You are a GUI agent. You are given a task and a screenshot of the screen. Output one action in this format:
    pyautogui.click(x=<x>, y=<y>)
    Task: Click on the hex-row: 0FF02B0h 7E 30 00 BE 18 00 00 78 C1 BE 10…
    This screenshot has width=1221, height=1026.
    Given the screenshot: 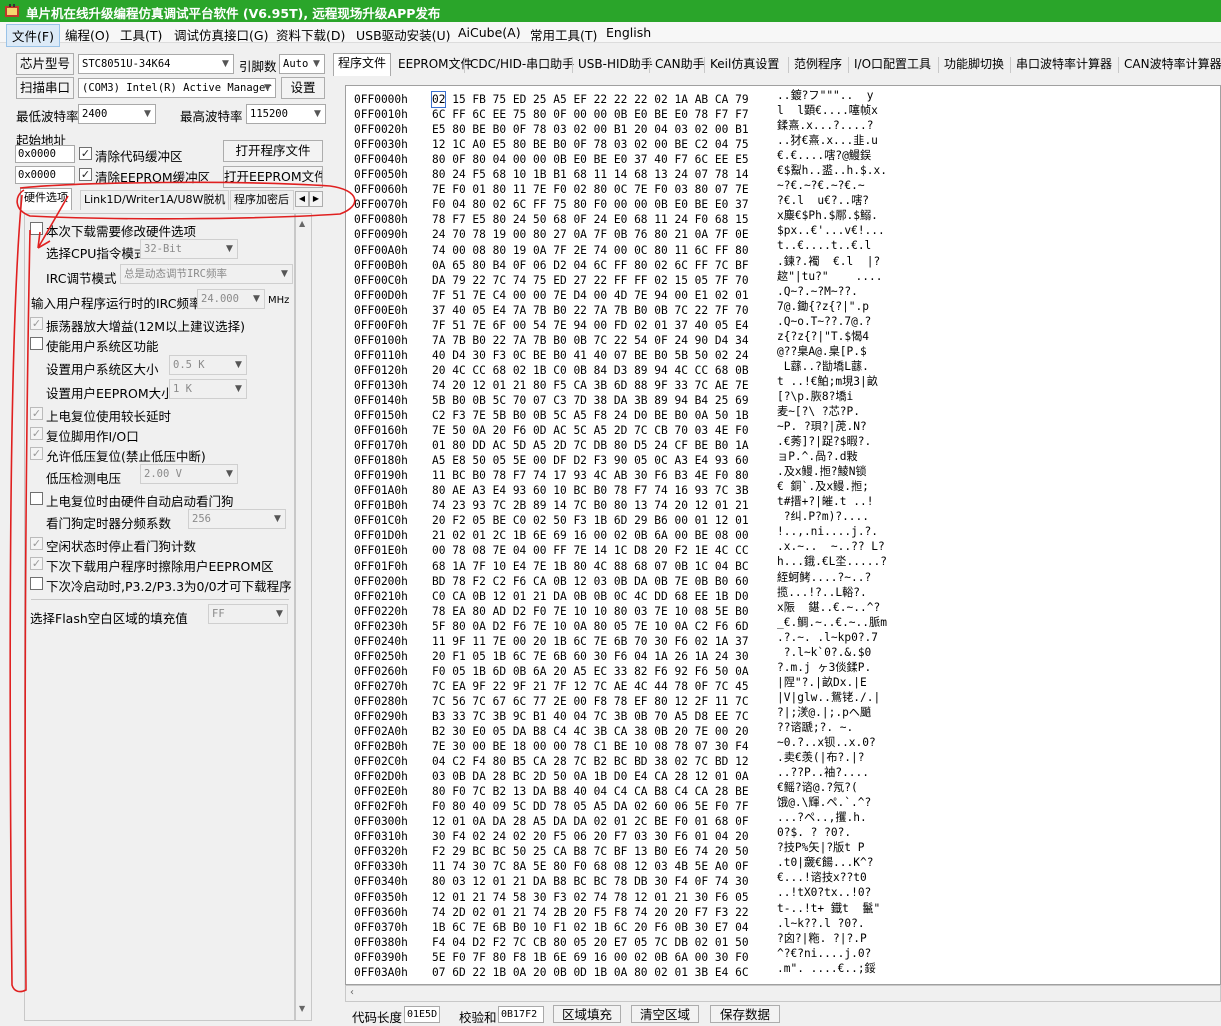 What is the action you would take?
    pyautogui.click(x=630, y=744)
    